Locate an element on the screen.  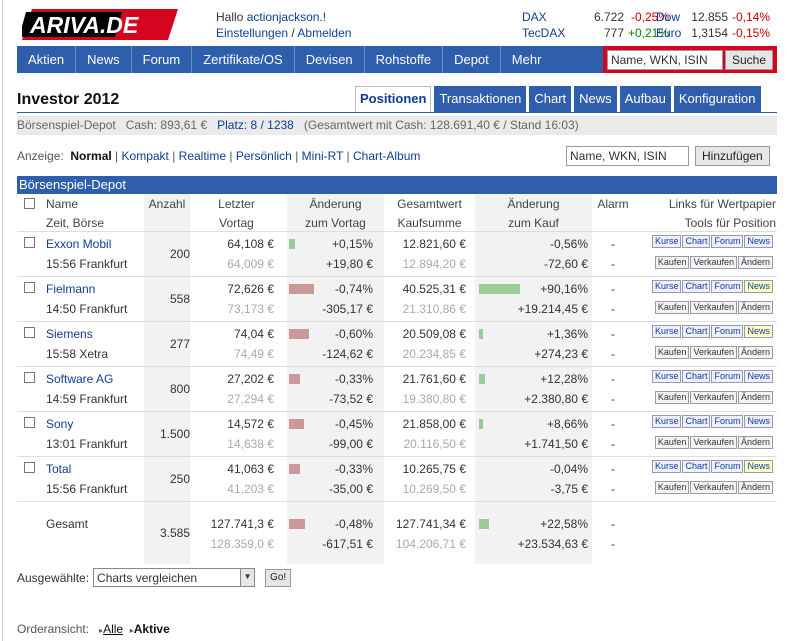
bulk-action-select: Charts vergleichen ▼ is located at coordinates (174, 577).